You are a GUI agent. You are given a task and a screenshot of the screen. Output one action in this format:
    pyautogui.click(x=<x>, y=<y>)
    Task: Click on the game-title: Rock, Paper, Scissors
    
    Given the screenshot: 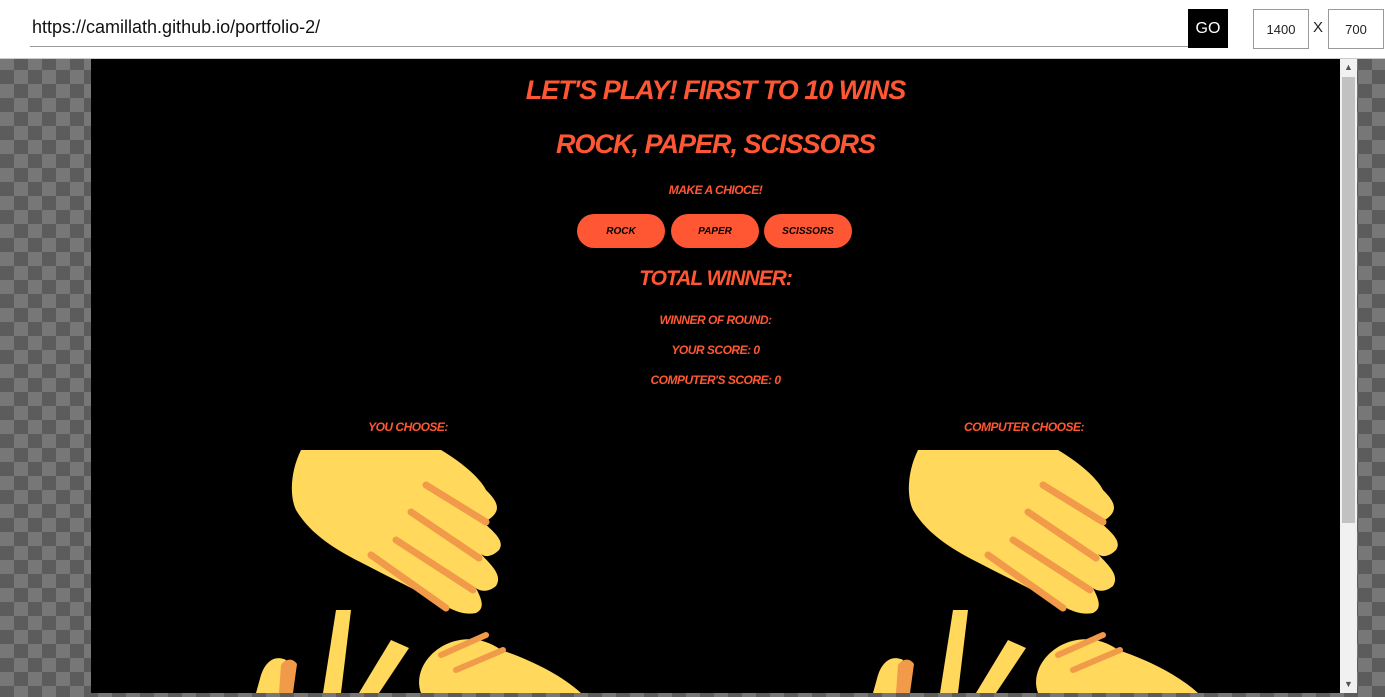 What is the action you would take?
    pyautogui.click(x=715, y=144)
    